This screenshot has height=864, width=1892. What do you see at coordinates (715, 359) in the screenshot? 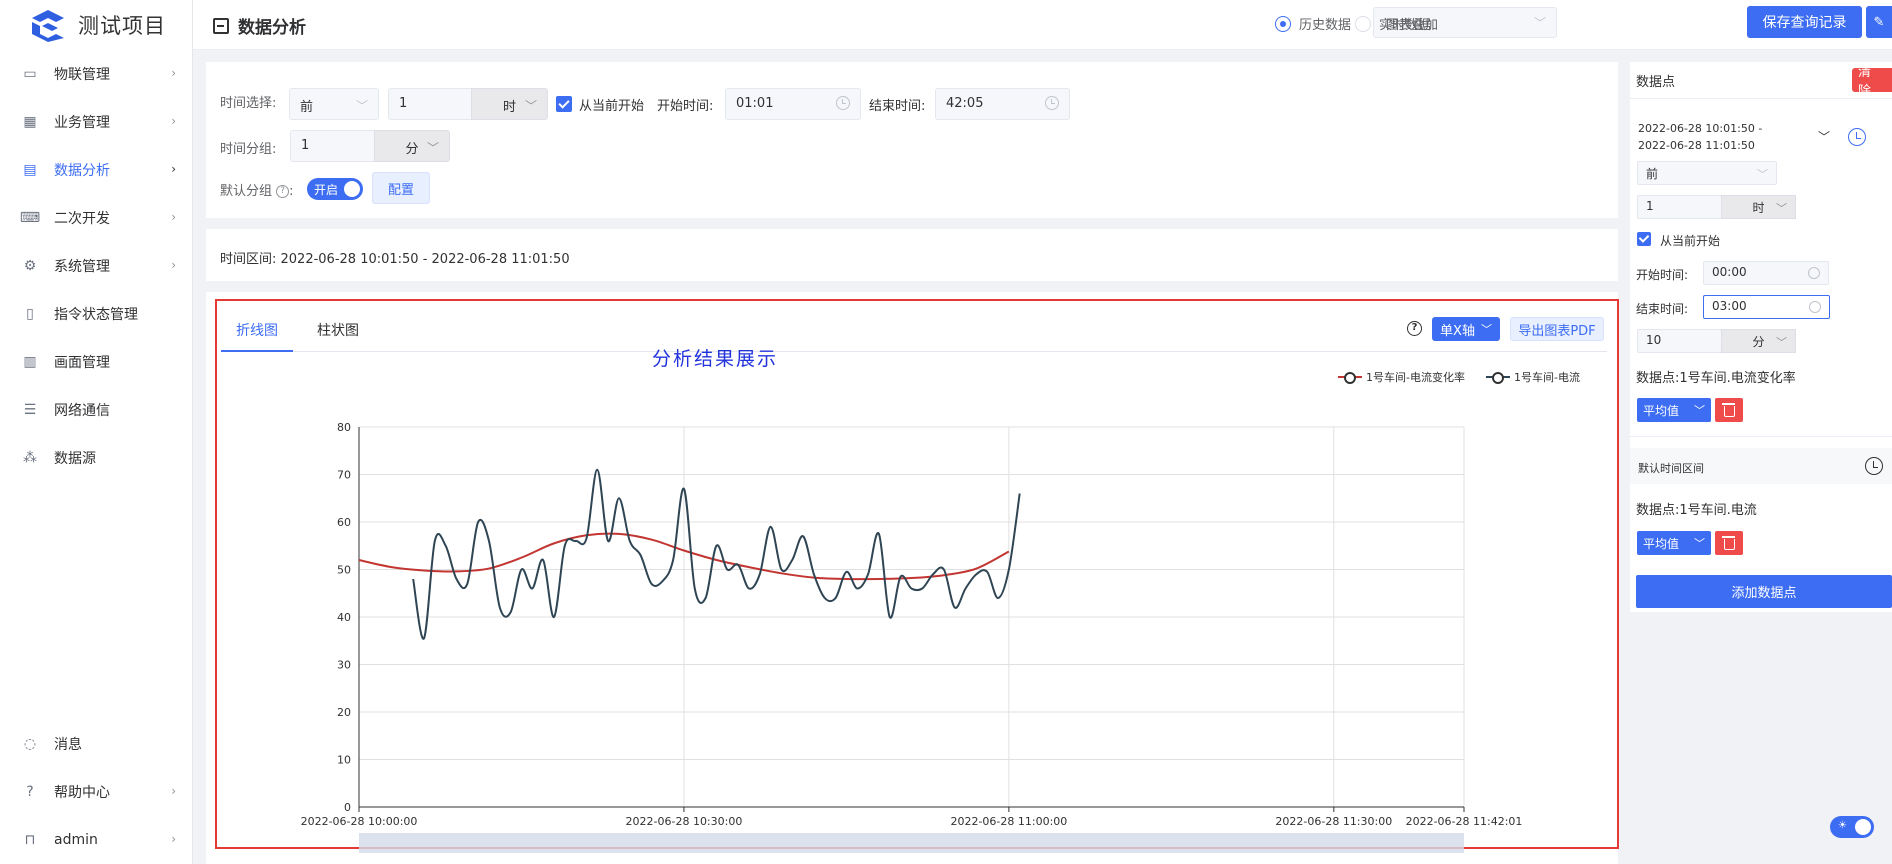
I see `analysis-result-note: 分析结果展示` at bounding box center [715, 359].